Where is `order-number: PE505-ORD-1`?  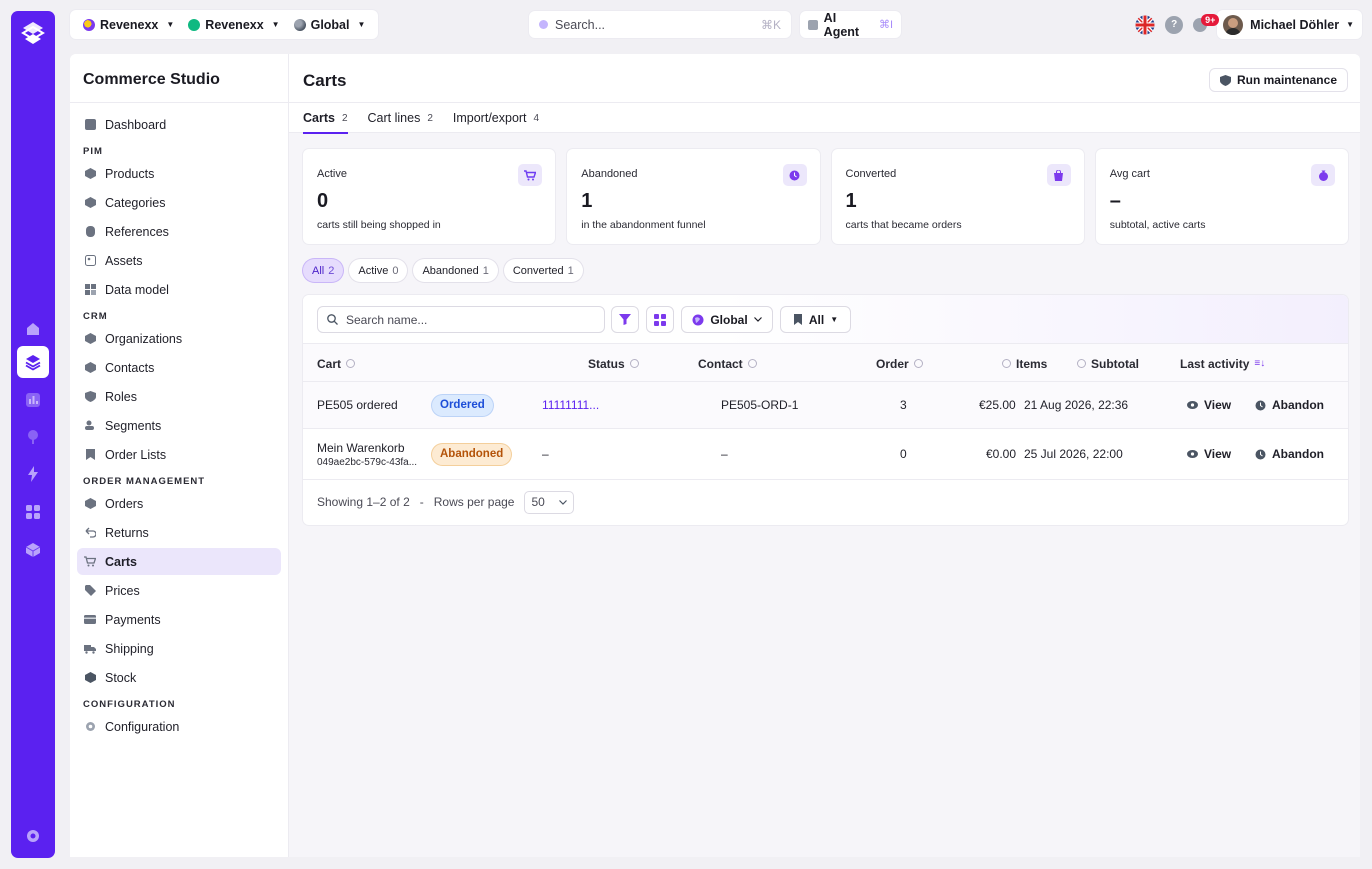
order-number: PE505-ORD-1 is located at coordinates (760, 405).